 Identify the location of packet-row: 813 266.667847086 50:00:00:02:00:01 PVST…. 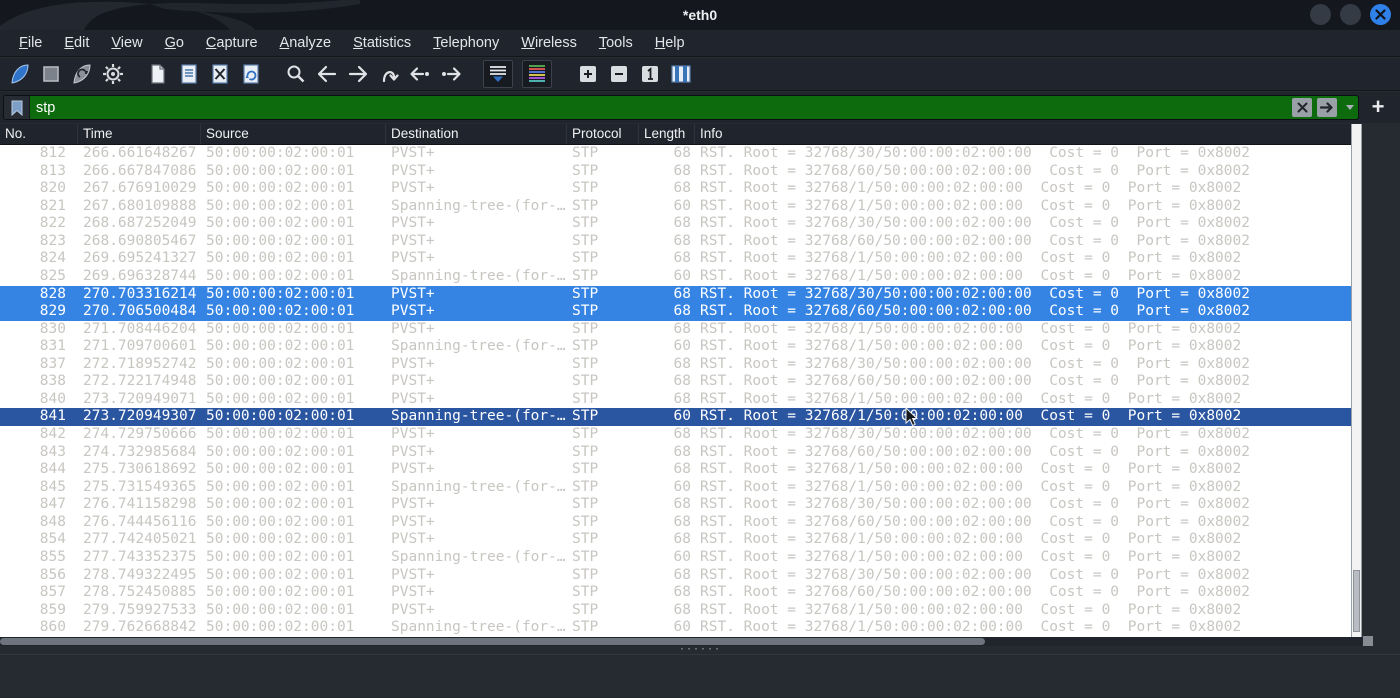
(675, 171).